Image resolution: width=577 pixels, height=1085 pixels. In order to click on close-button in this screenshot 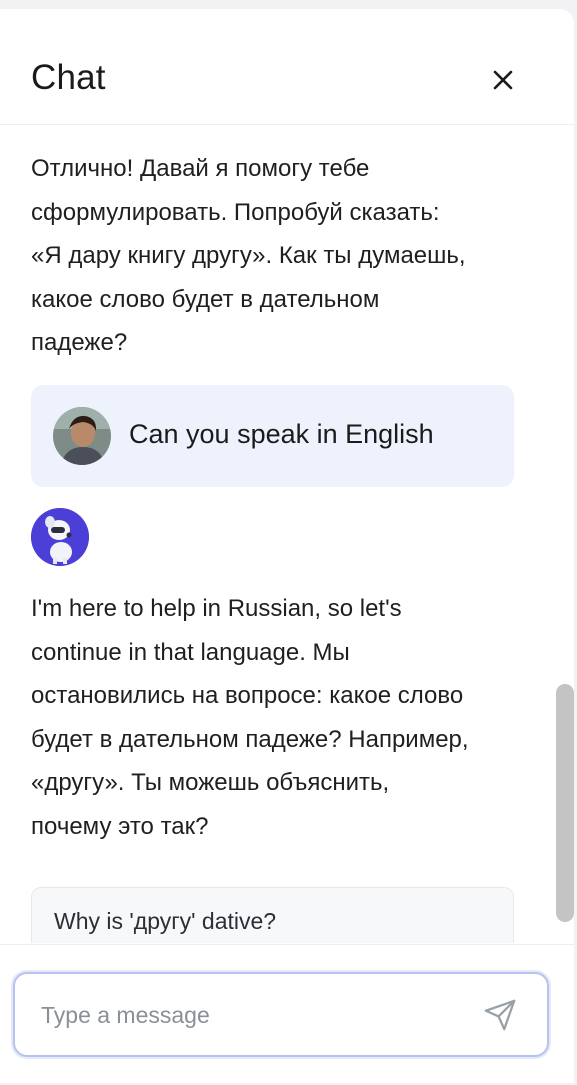, I will do `click(503, 80)`.